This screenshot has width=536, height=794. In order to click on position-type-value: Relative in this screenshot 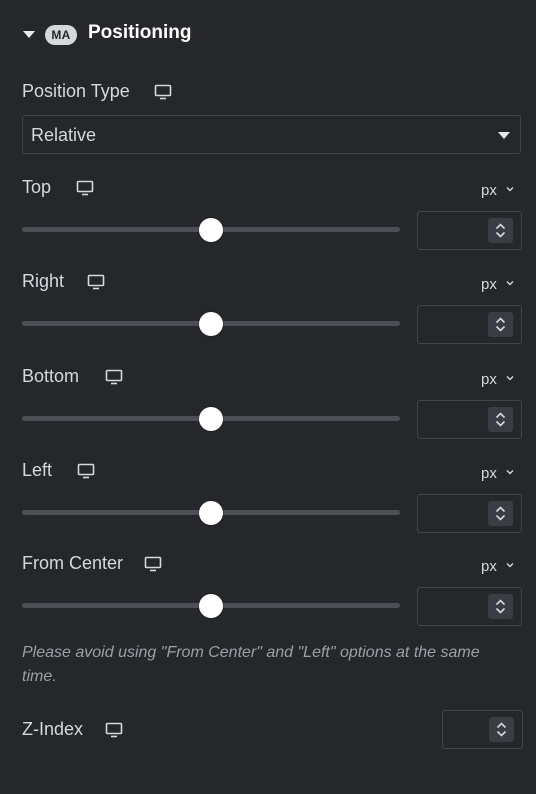, I will do `click(64, 135)`.